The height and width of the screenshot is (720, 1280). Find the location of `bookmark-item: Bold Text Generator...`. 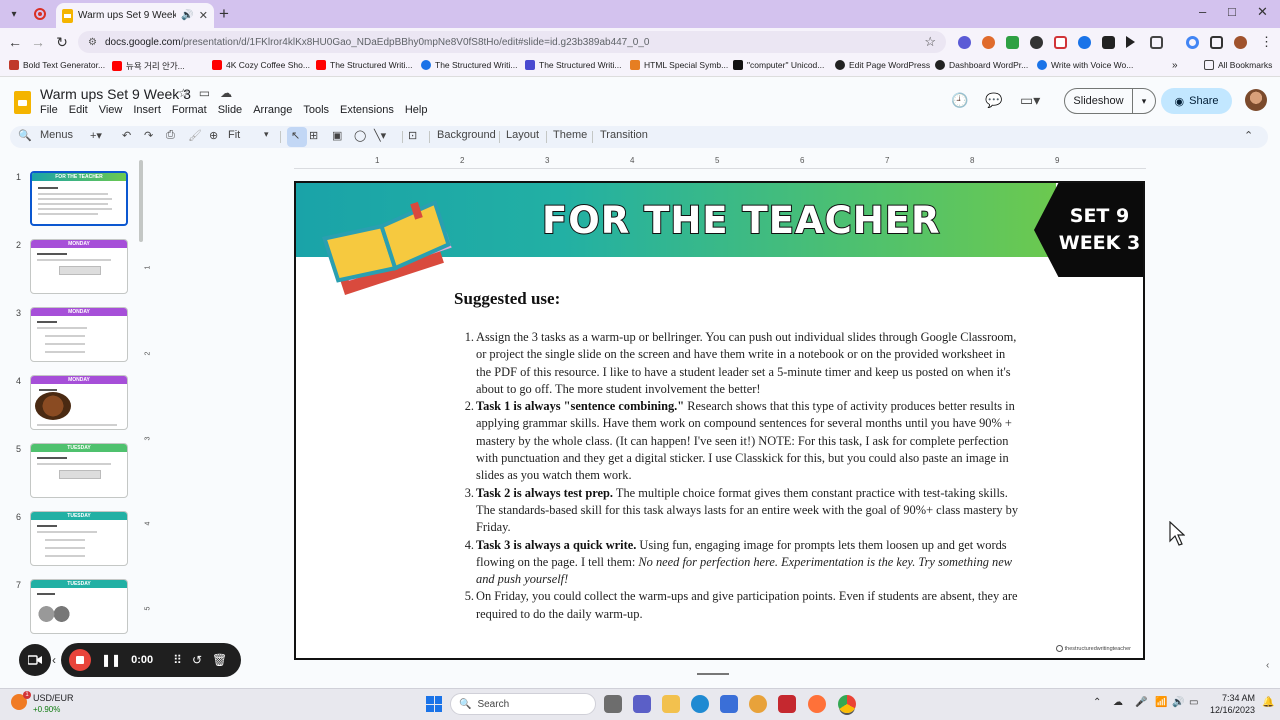

bookmark-item: Bold Text Generator... is located at coordinates (57, 65).